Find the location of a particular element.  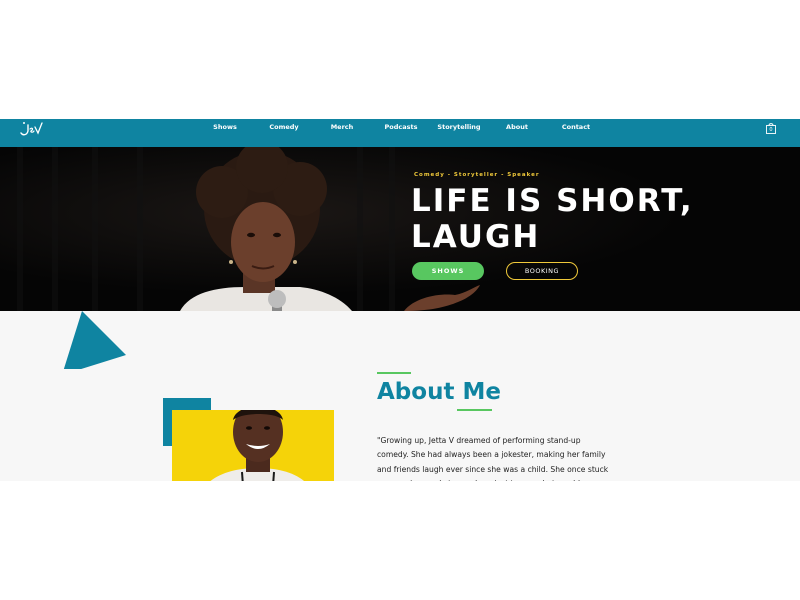

nav-item-comedy: Comedy is located at coordinates (283, 127).